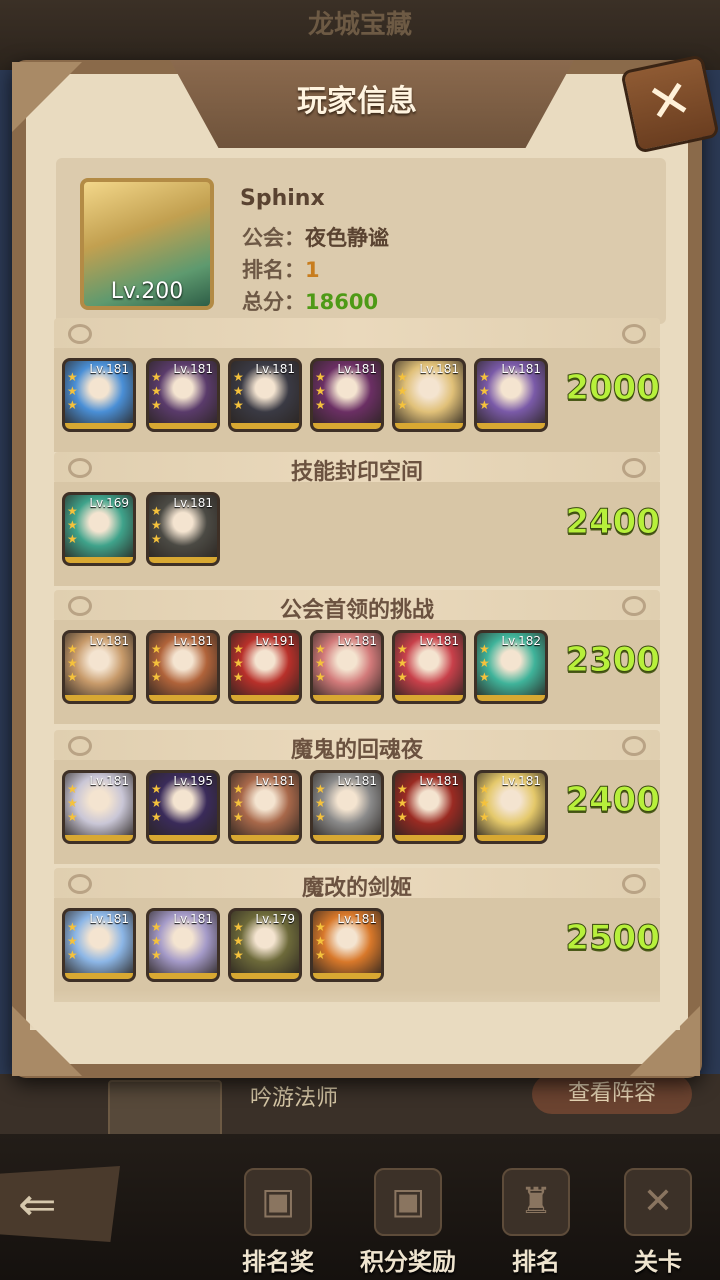 Image resolution: width=720 pixels, height=1280 pixels. I want to click on dialog-title: 玩家信息, so click(357, 101).